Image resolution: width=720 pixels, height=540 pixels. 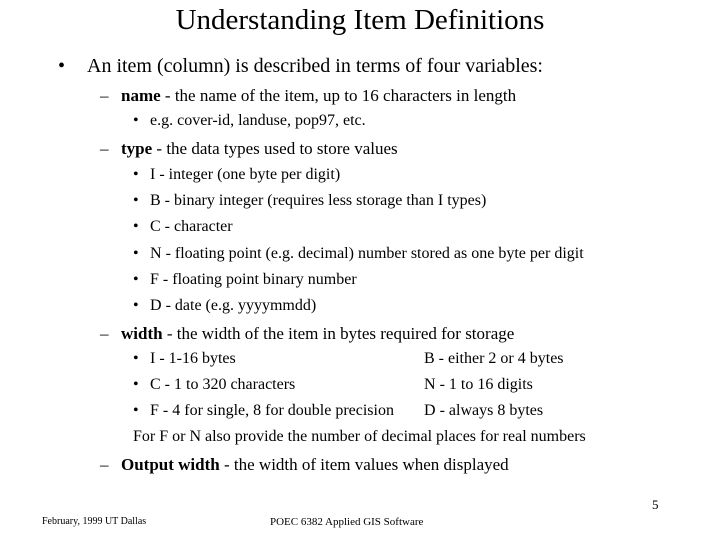 I want to click on width-right: N - 1 to 16 digits, so click(x=478, y=385).